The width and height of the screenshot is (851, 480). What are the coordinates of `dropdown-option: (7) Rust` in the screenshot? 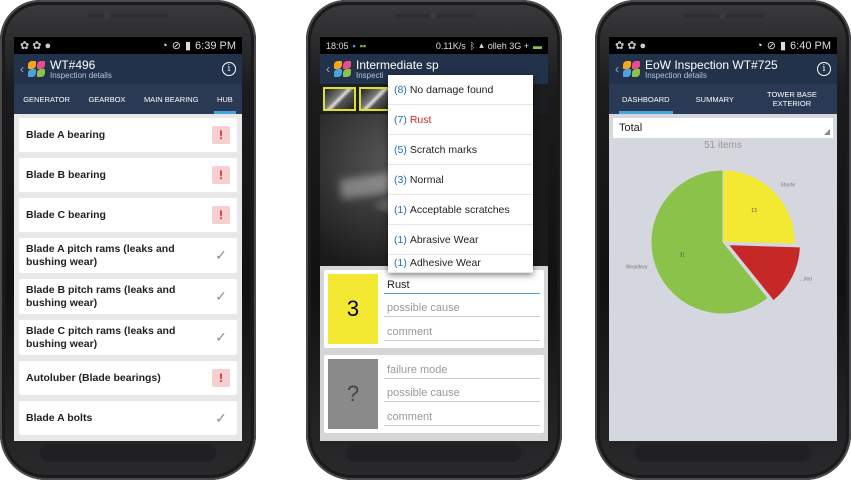 It's located at (460, 120).